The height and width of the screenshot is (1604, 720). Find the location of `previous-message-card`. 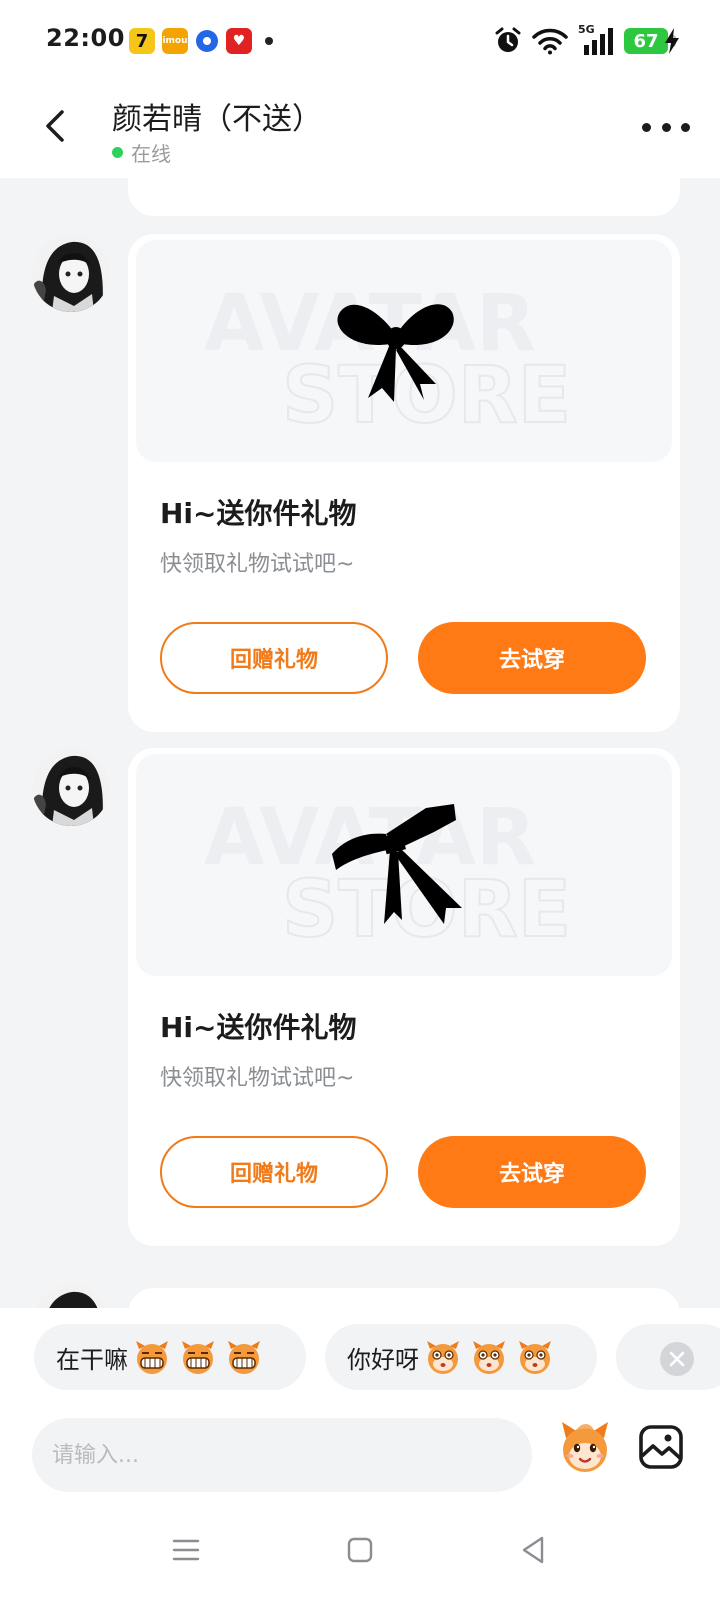

previous-message-card is located at coordinates (404, 197).